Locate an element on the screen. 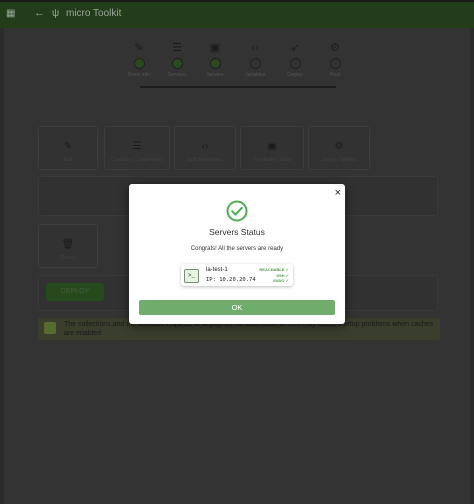 This screenshot has height=504, width=474. card-delete: 🗑 Delete is located at coordinates (68, 246).